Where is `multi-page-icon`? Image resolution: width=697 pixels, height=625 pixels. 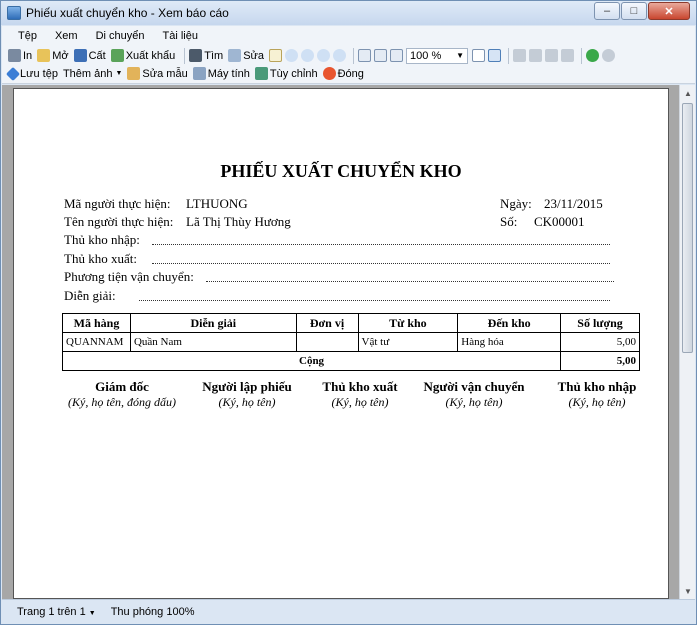 multi-page-icon is located at coordinates (495, 55).